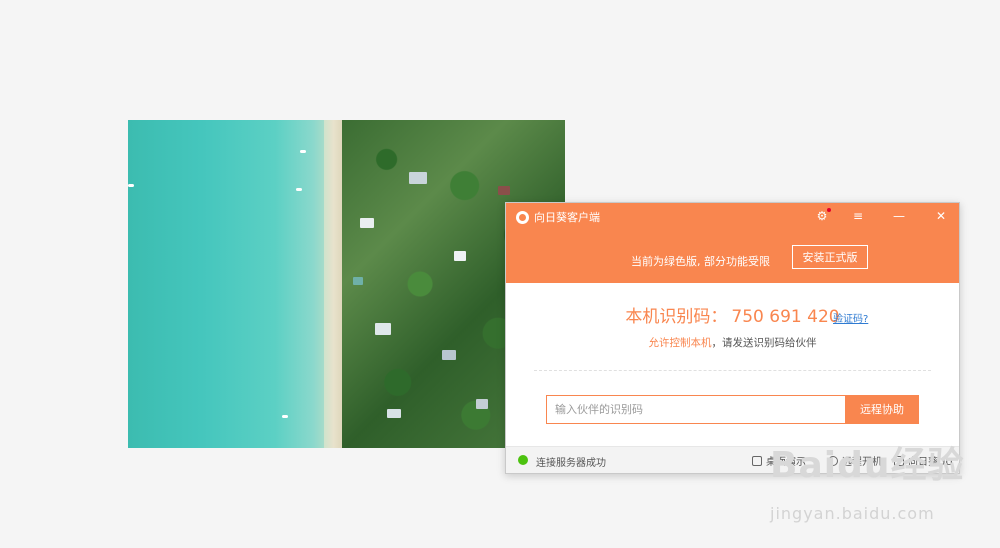 This screenshot has width=1000, height=548. Describe the element at coordinates (732, 243) in the screenshot. I see `title-bar: 向日葵客户端 ⚙ ≡ — ✕ 当前为绿色版, 部分功能受限 安装正式版` at that location.